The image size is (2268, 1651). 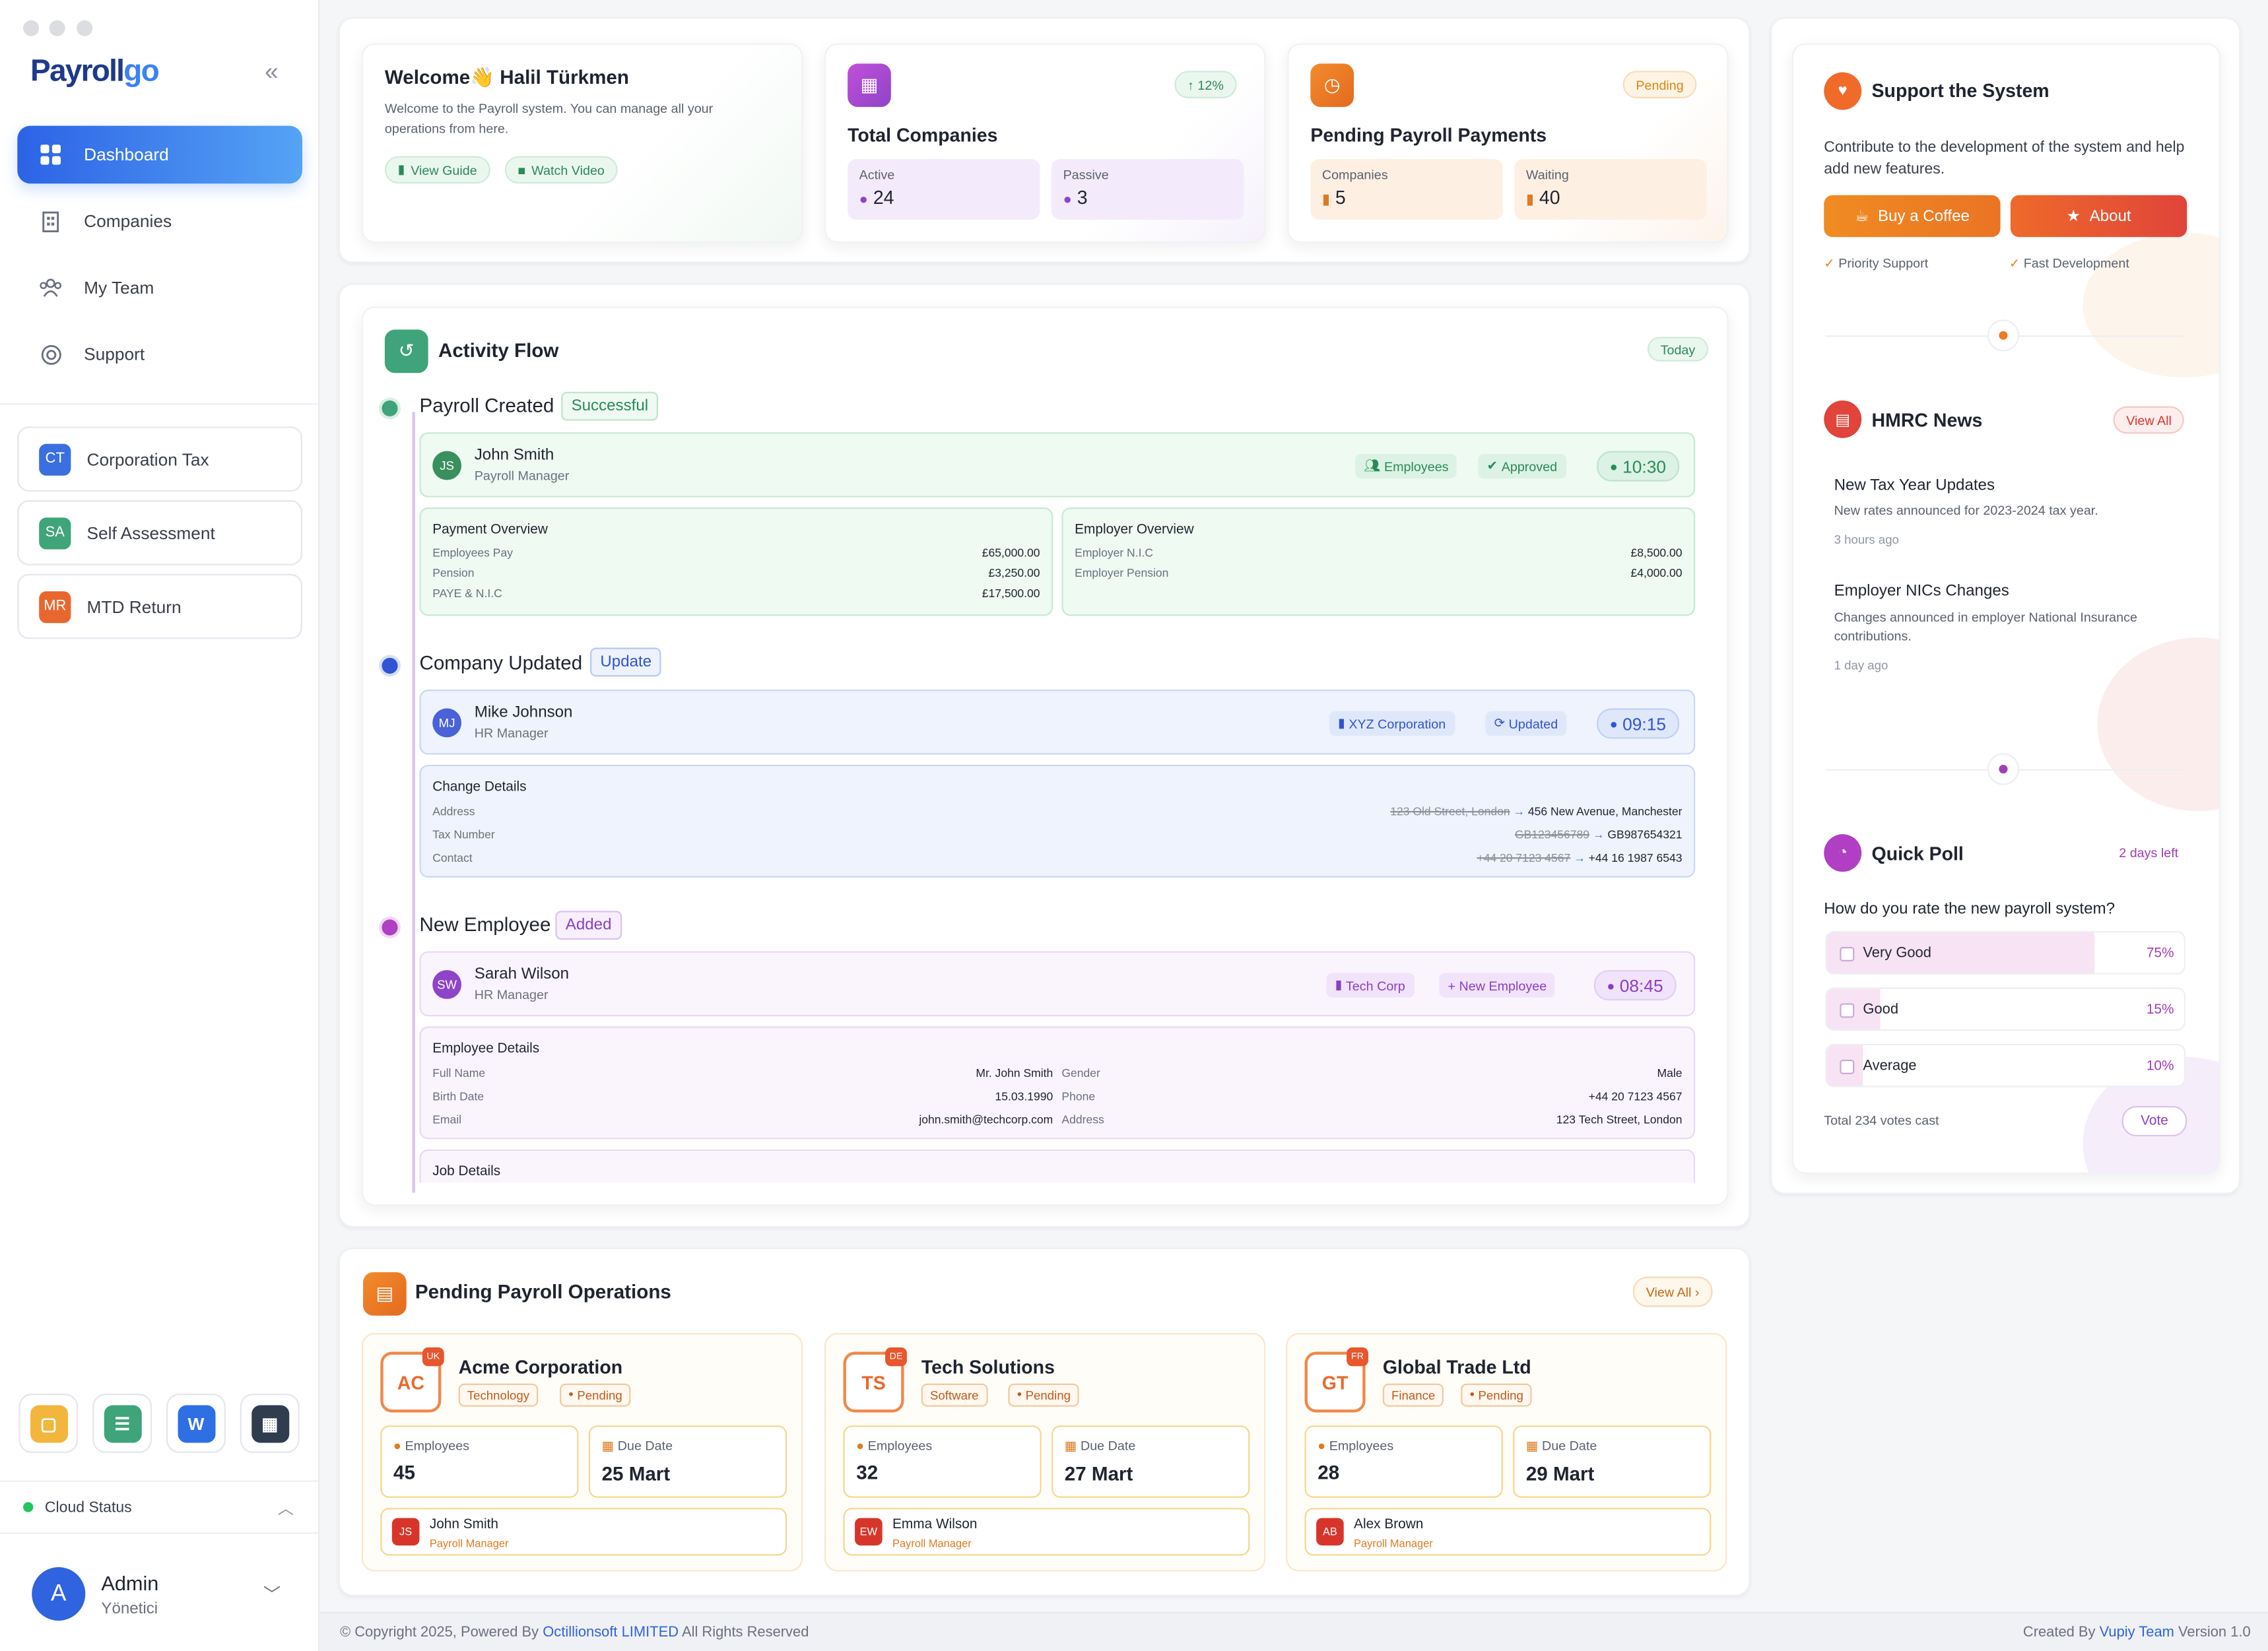 What do you see at coordinates (1340, 197) in the screenshot?
I see `companies-count: 5` at bounding box center [1340, 197].